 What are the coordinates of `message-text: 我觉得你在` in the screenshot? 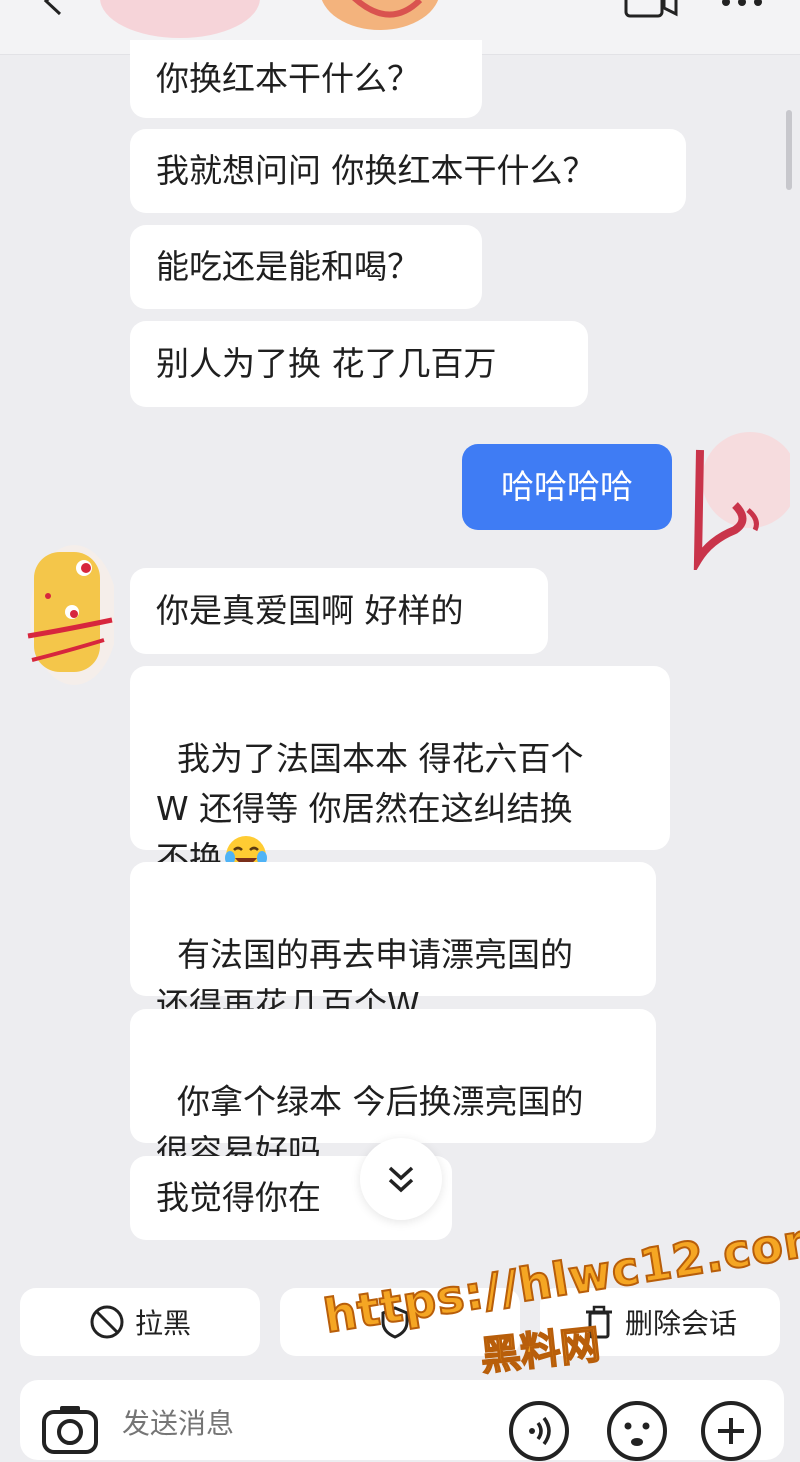 It's located at (238, 1197).